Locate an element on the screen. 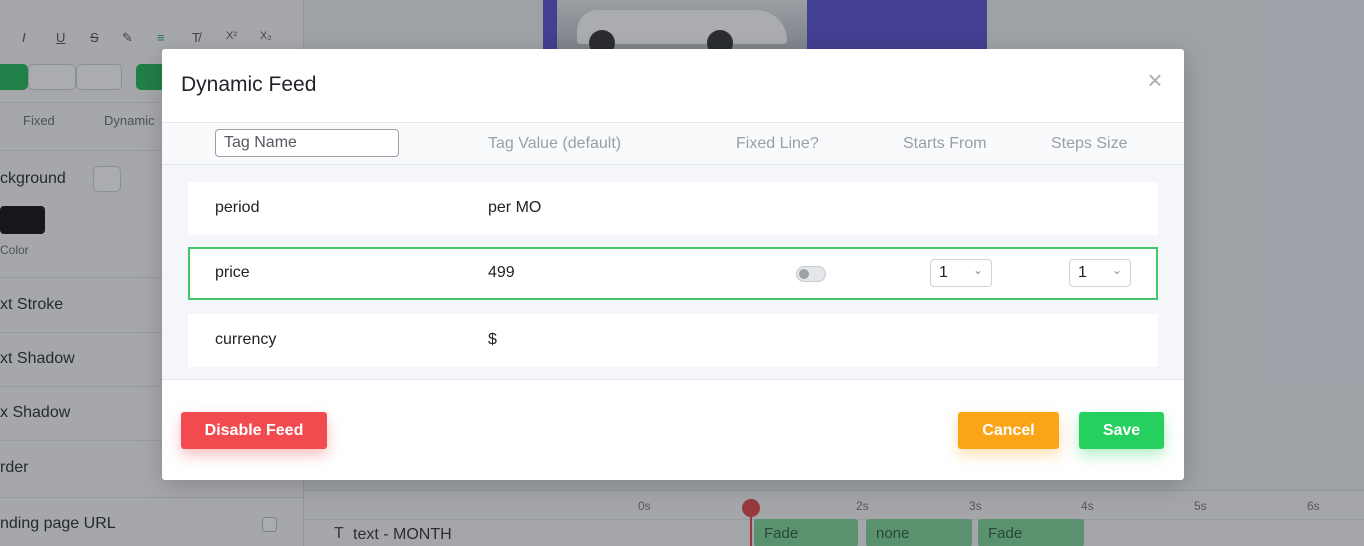 This screenshot has width=1364, height=546. steps-size-select: 1 ⌄ is located at coordinates (1100, 273).